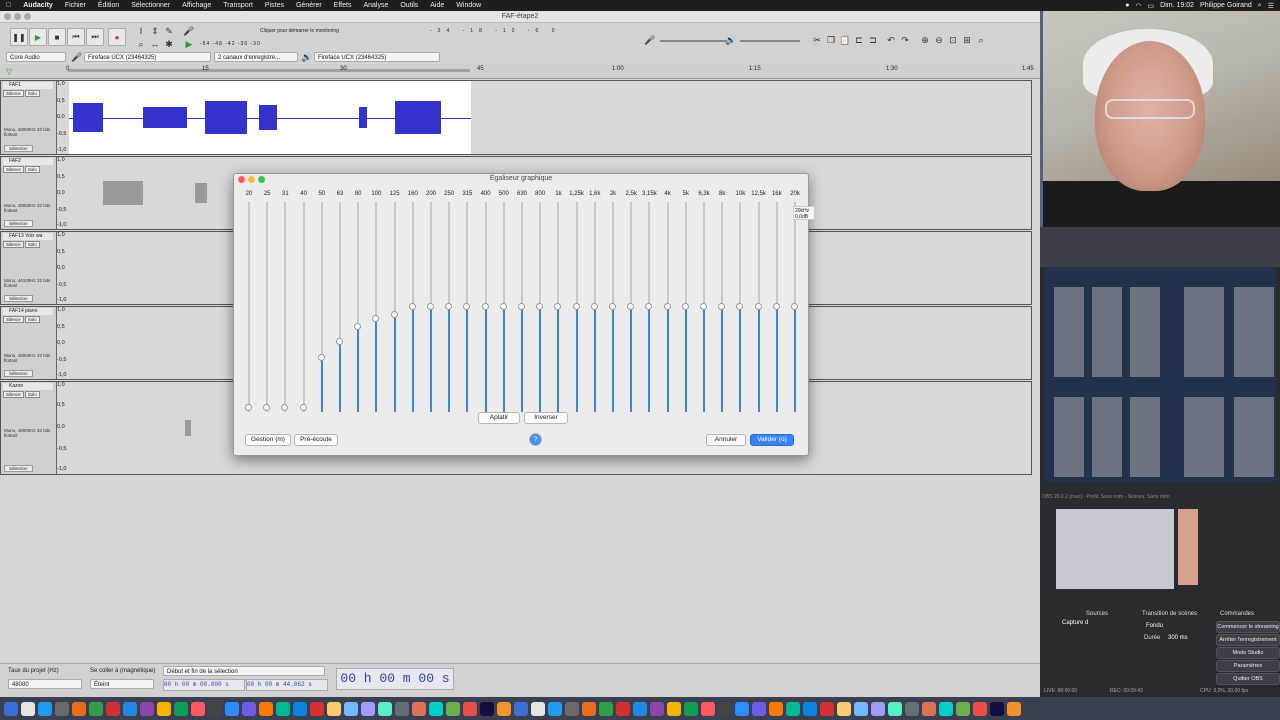 The image size is (1280, 720). Describe the element at coordinates (141, 44) in the screenshot. I see `zoom-tool-icon: ⌕` at that location.